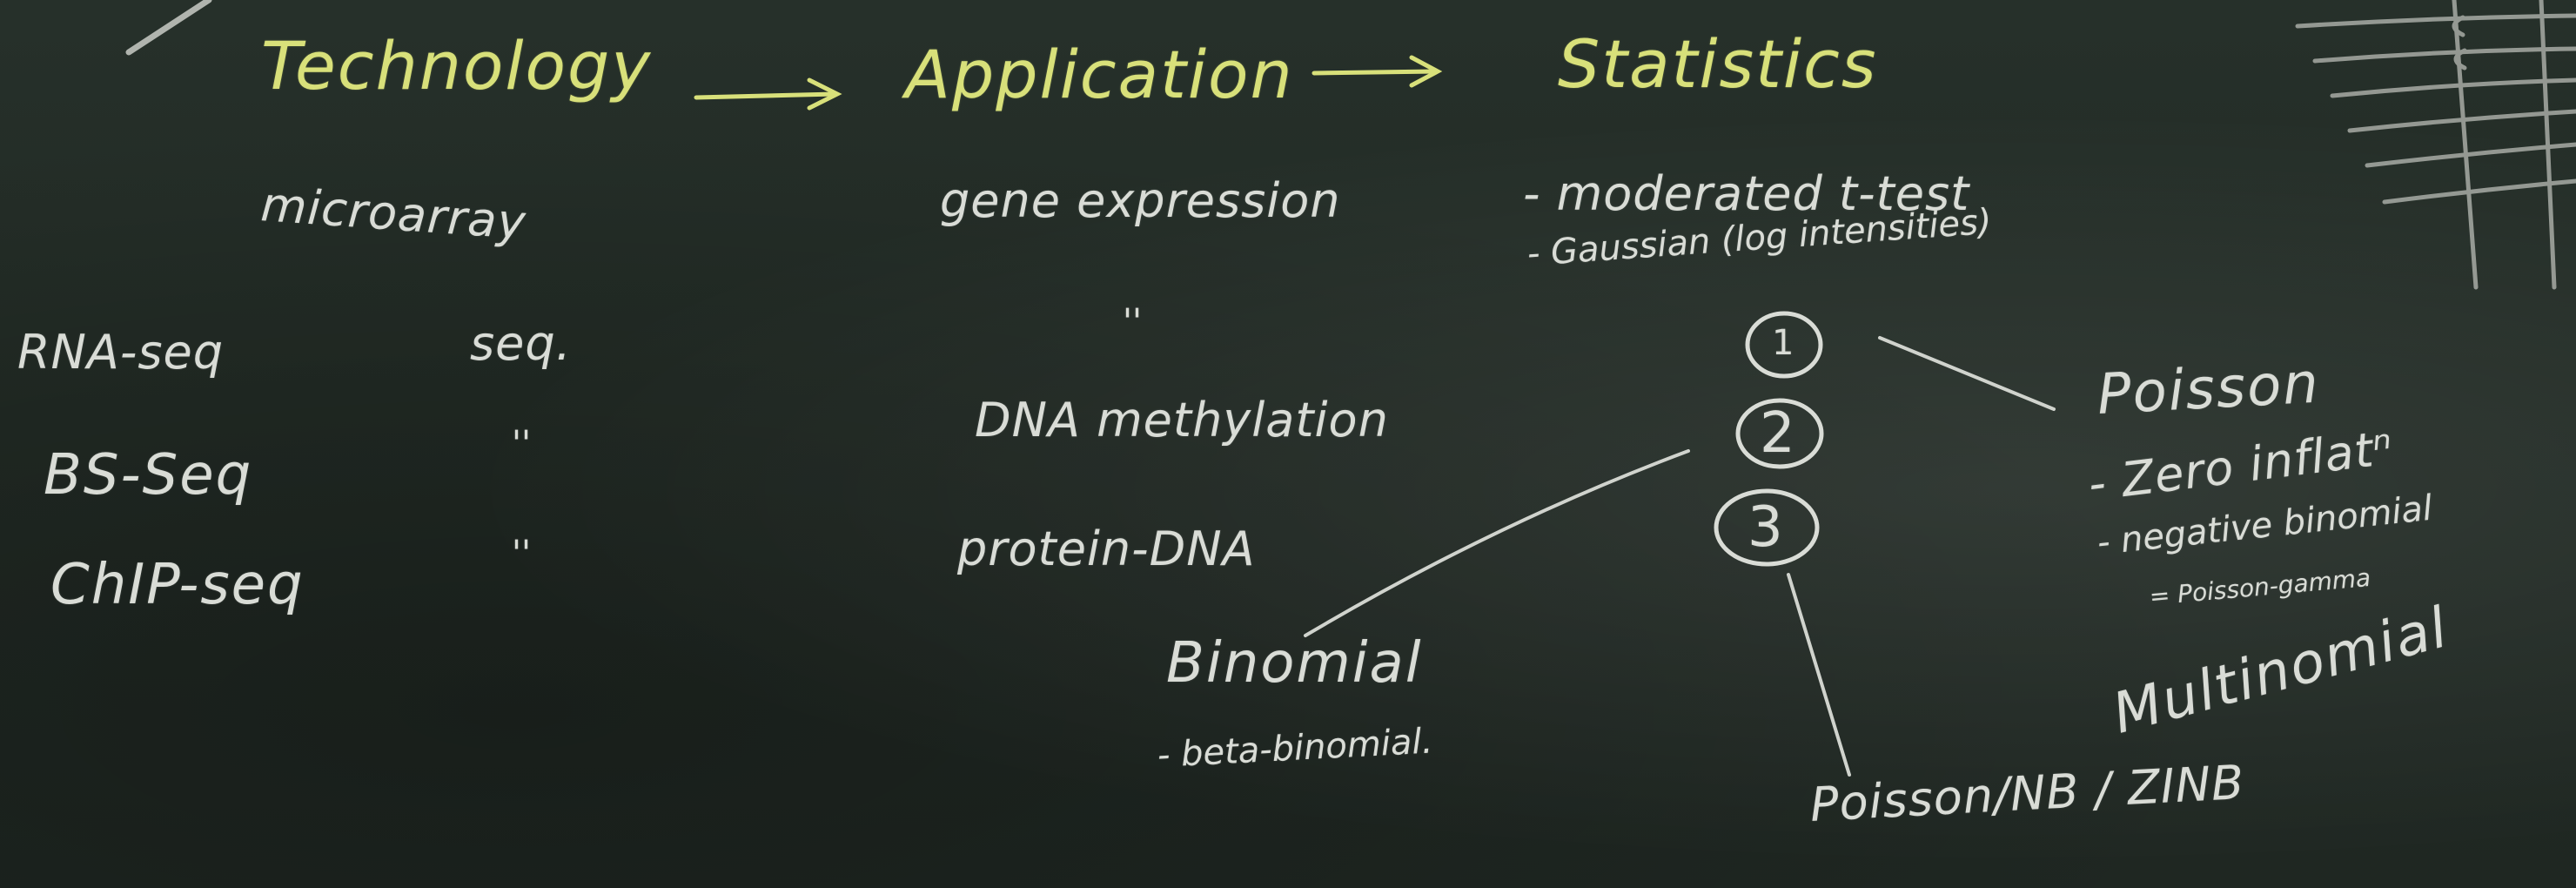 This screenshot has width=2576, height=888. What do you see at coordinates (1132, 322) in the screenshot?
I see `app-ditto: ''` at bounding box center [1132, 322].